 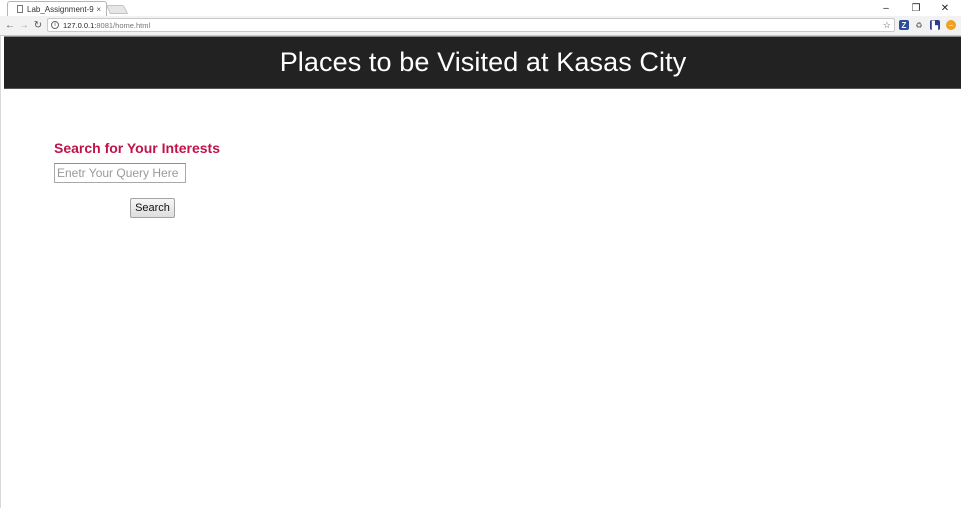 I want to click on close-window-button: ✕, so click(x=945, y=8).